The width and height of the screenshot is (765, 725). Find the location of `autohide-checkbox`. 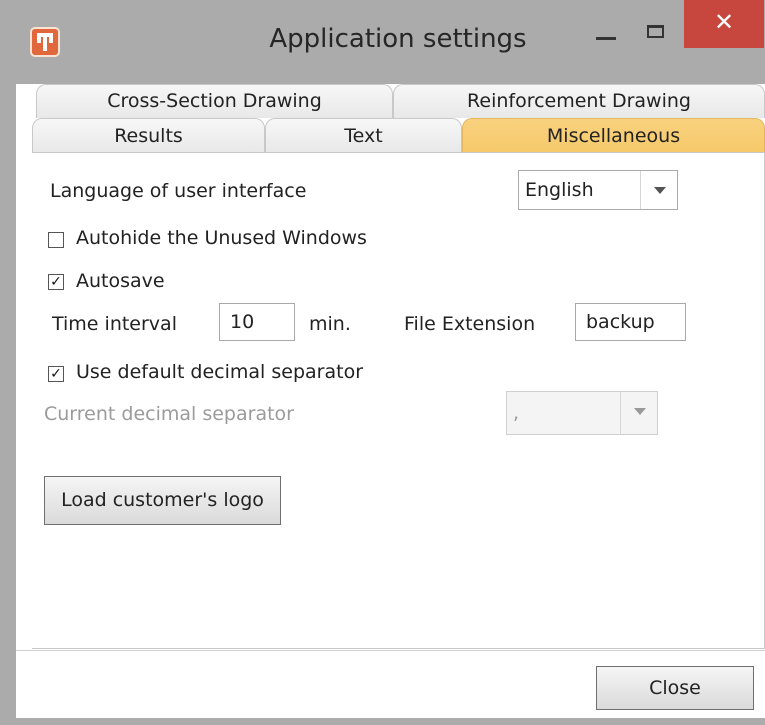

autohide-checkbox is located at coordinates (56, 240).